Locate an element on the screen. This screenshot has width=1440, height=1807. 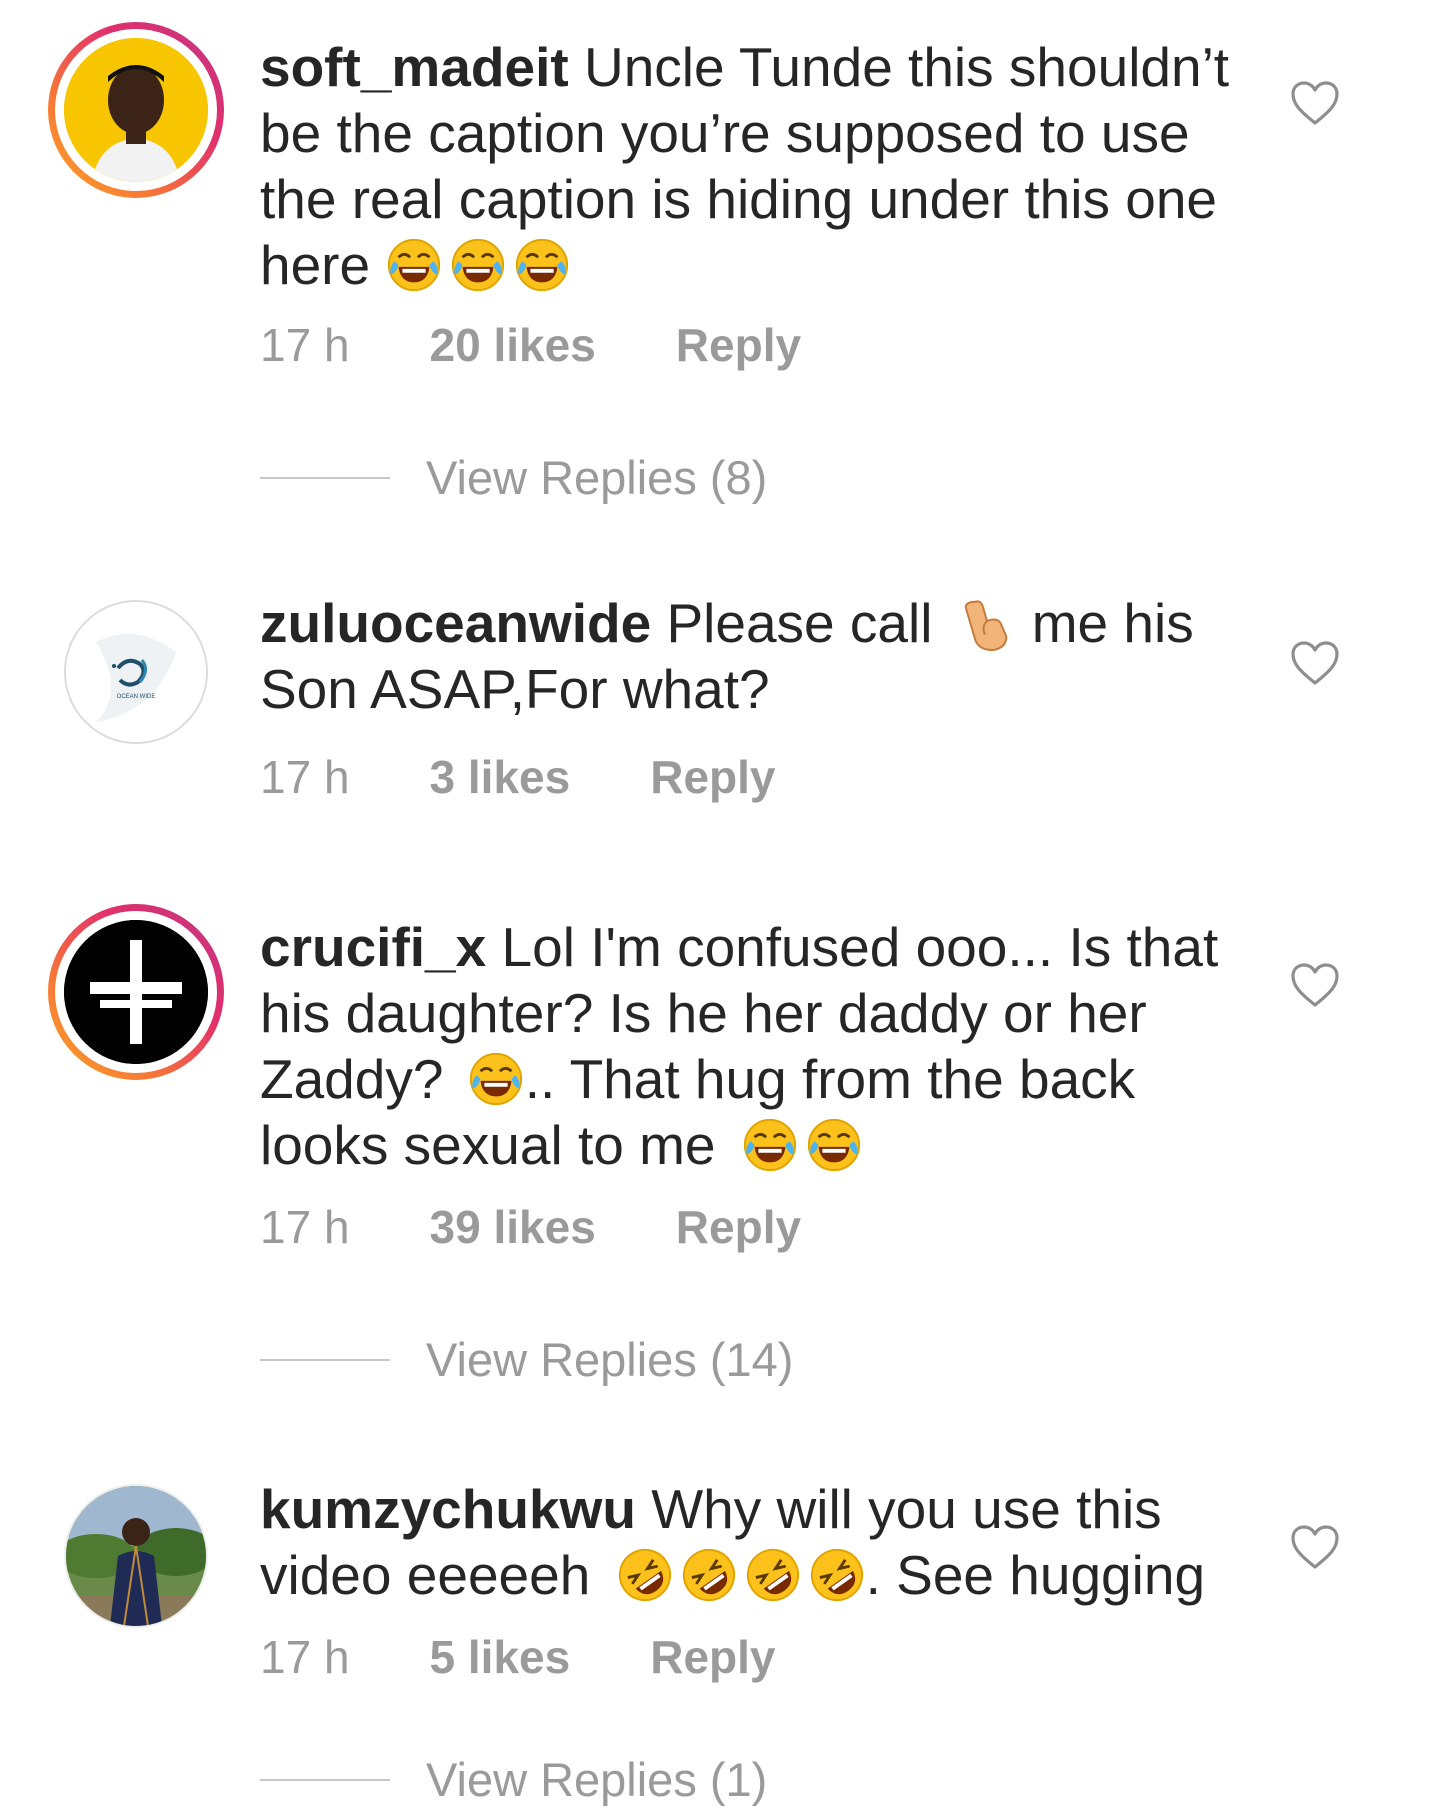
comment-body-line: be the caption you’re supposed to use is located at coordinates (725, 133).